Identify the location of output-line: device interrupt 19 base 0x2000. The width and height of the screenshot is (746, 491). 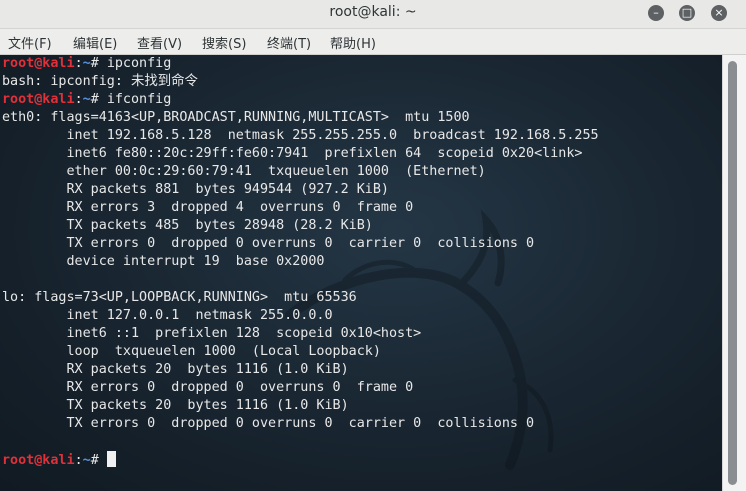
(163, 261).